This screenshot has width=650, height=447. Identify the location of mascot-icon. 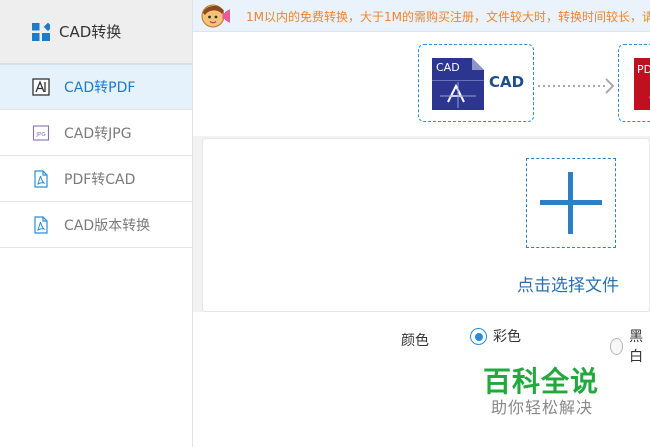
(215, 16).